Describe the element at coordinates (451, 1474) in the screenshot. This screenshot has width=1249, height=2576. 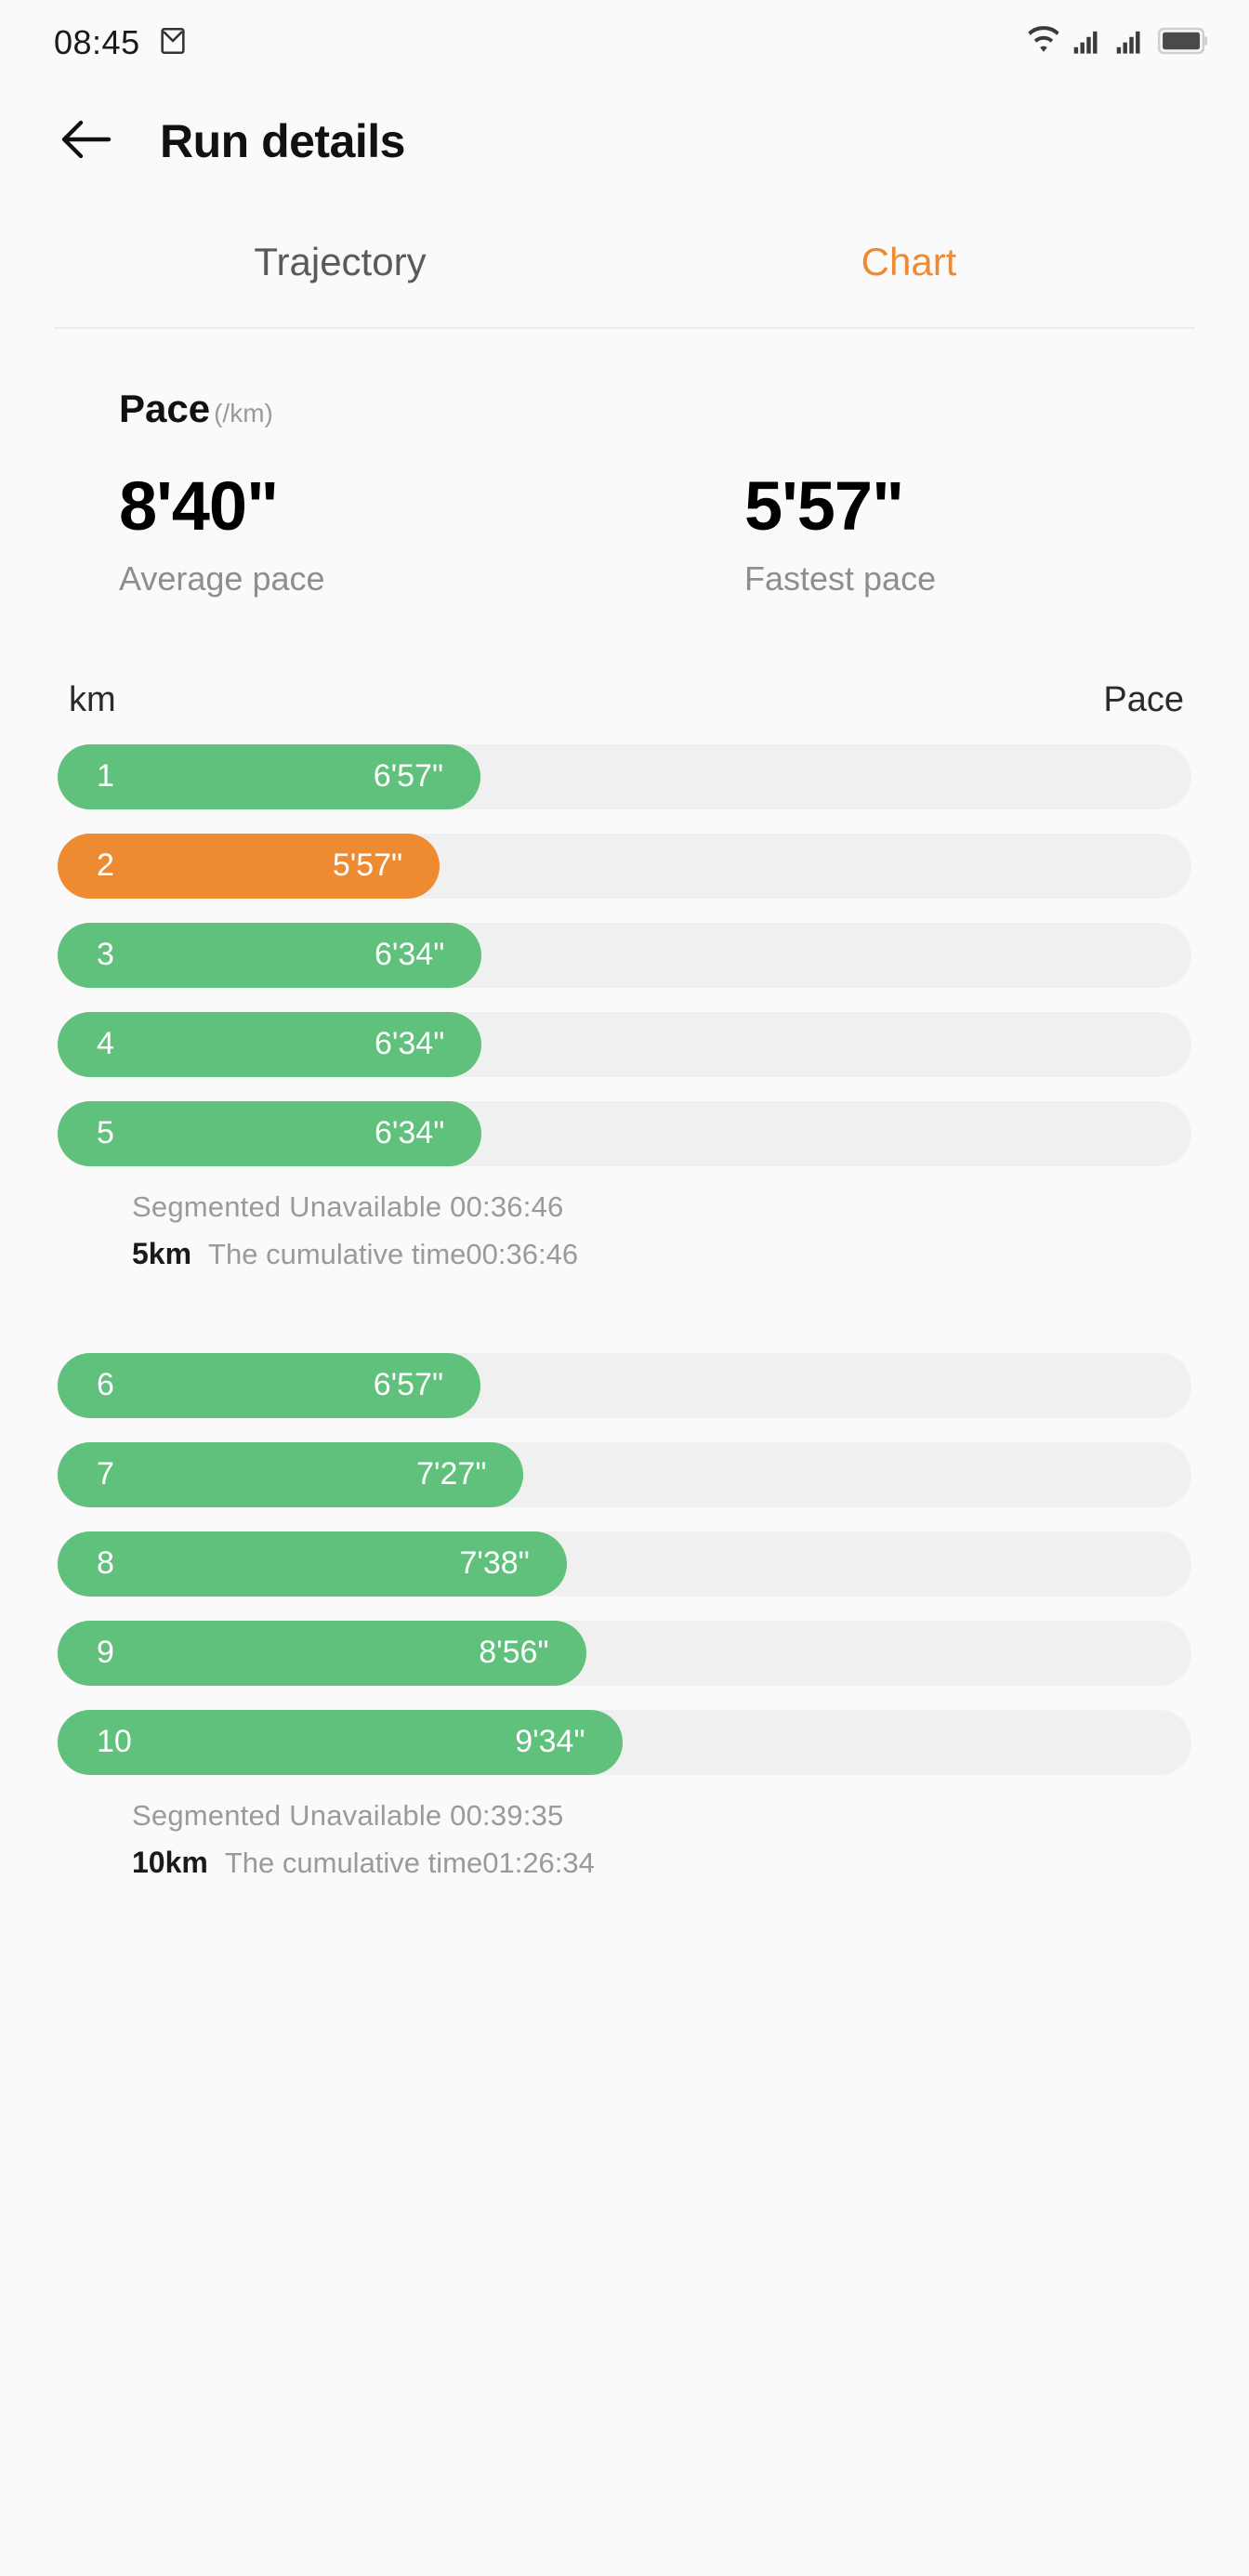
I see `row-pace-label: 7'27"` at that location.